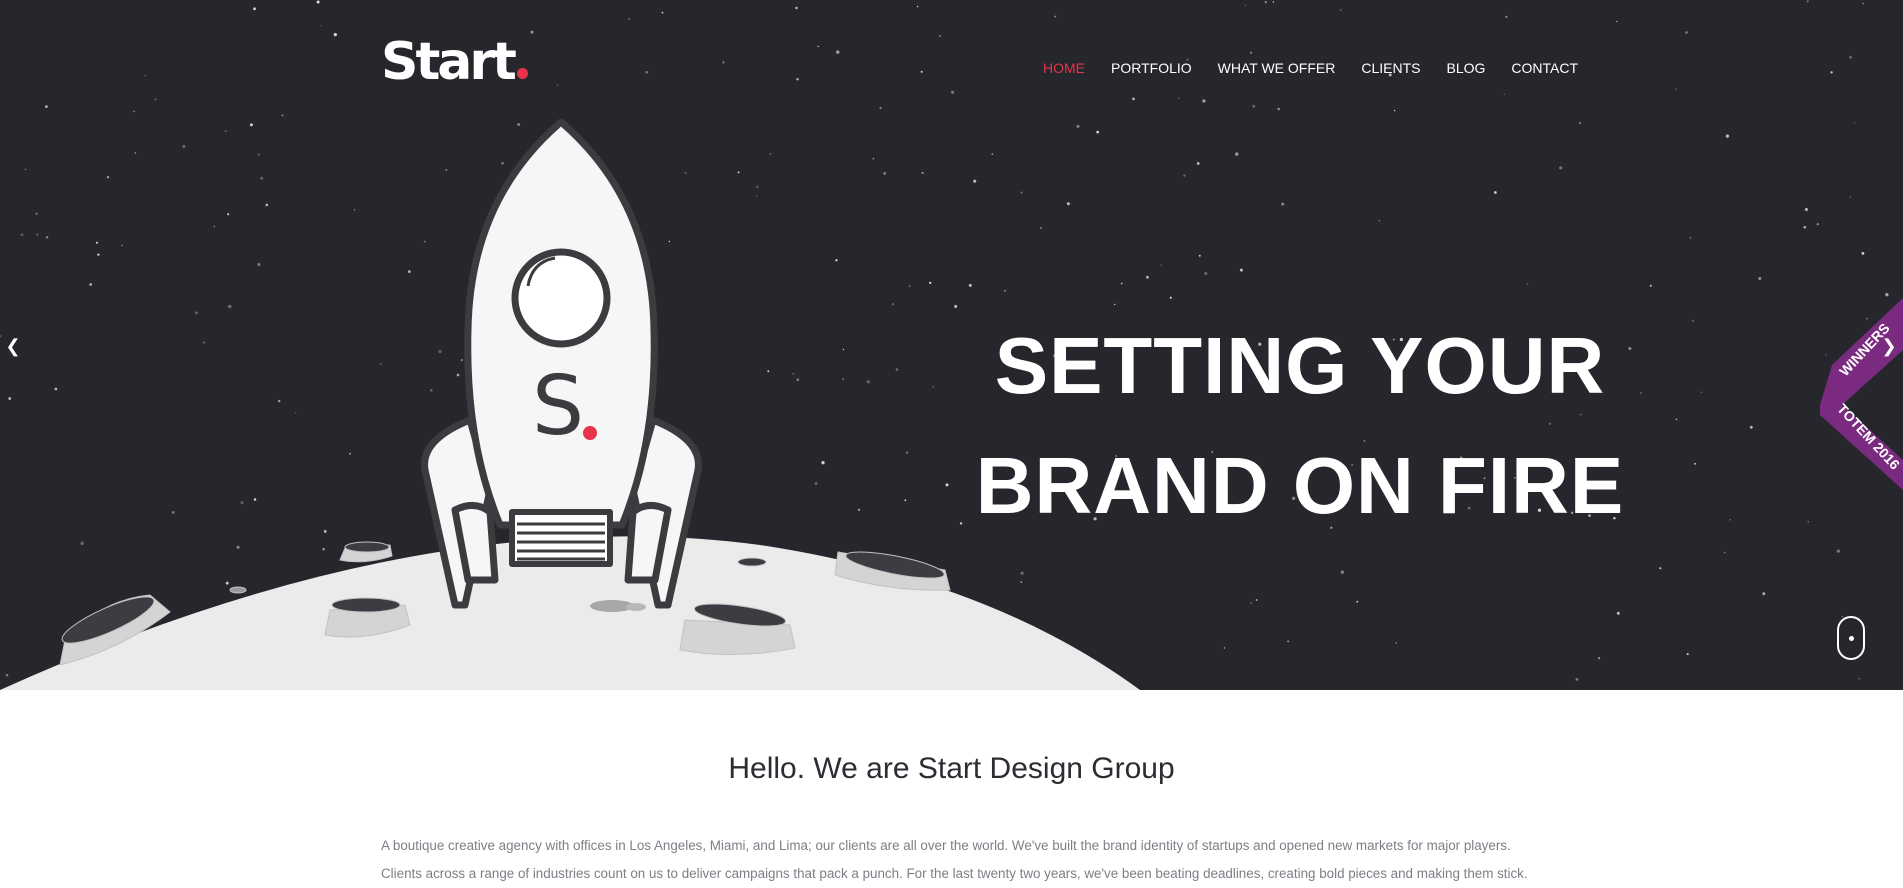 The image size is (1903, 888). What do you see at coordinates (1300, 426) in the screenshot?
I see `hero-headline: SETTING YOUR BRAND ON FIRE` at bounding box center [1300, 426].